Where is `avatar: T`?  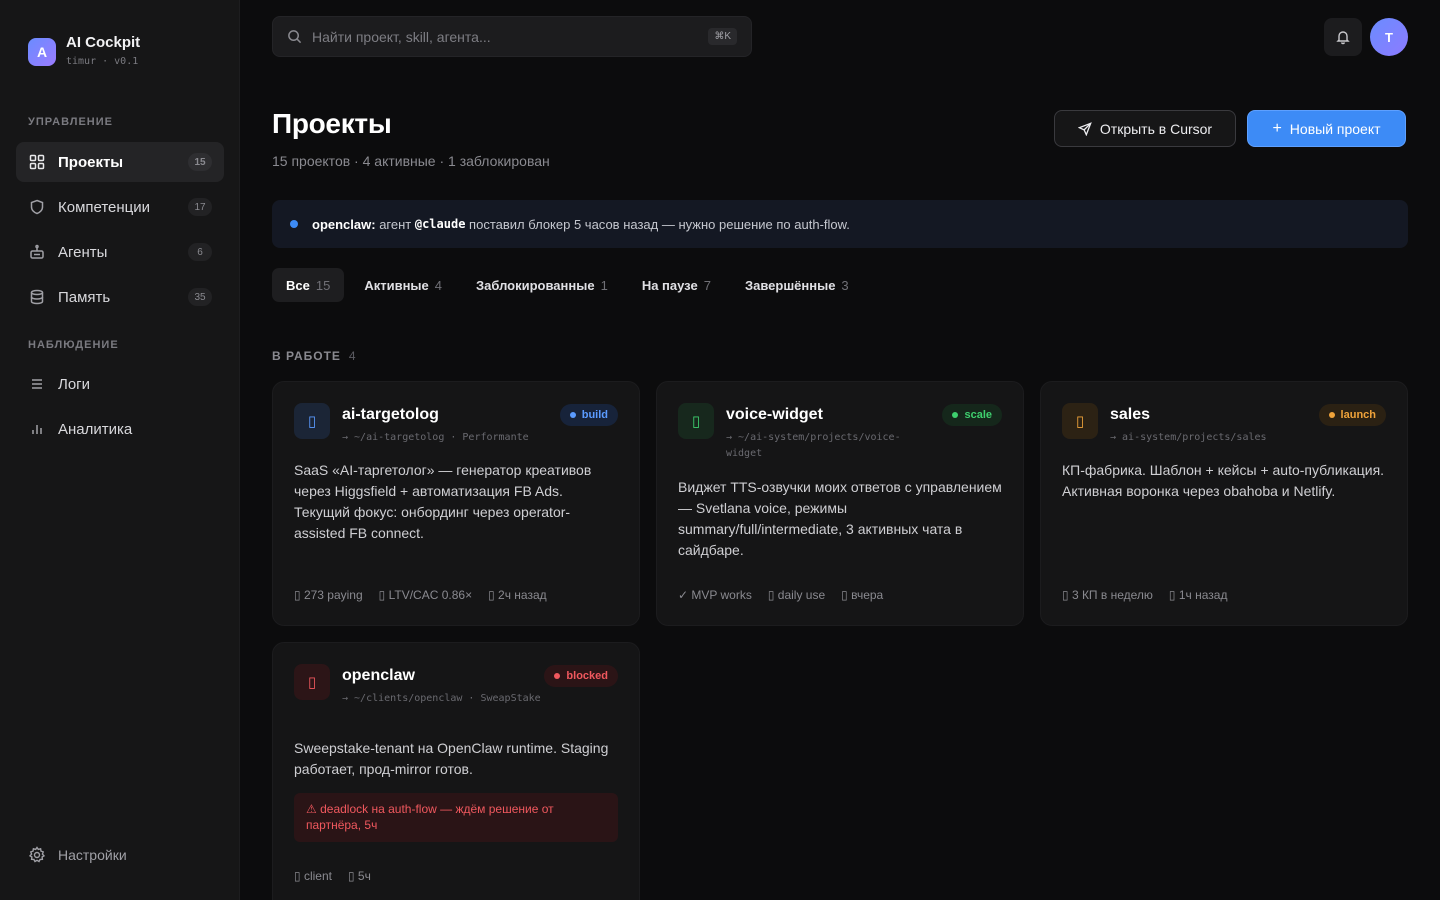 avatar: T is located at coordinates (1389, 37).